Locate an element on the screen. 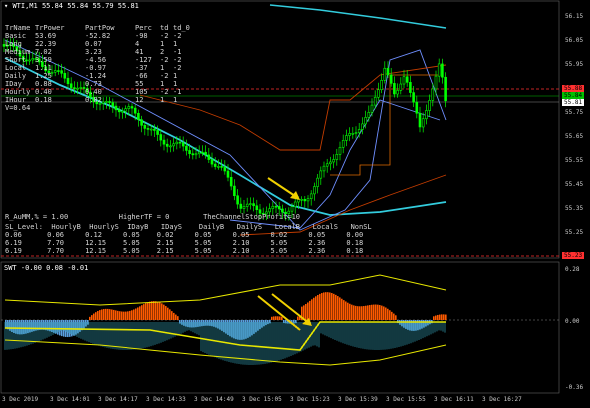 This screenshot has width=590, height=408. stats-footer: V=0.64 is located at coordinates (18, 108).